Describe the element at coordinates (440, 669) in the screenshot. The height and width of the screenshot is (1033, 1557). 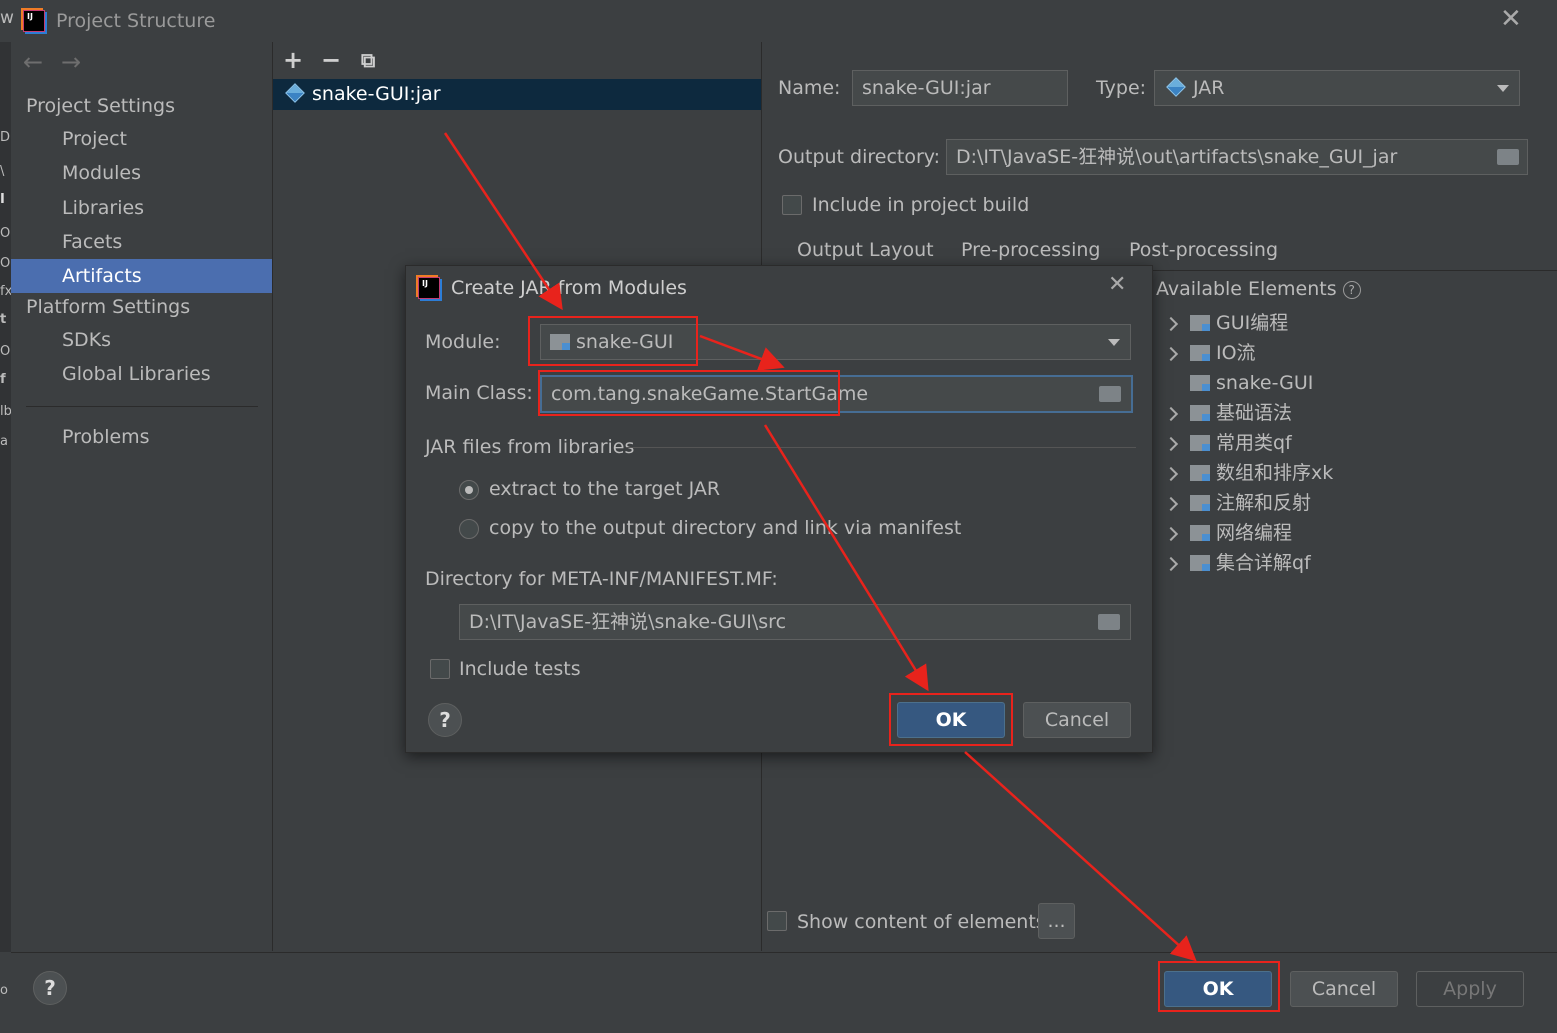
I see `include-tests-checkbox` at that location.